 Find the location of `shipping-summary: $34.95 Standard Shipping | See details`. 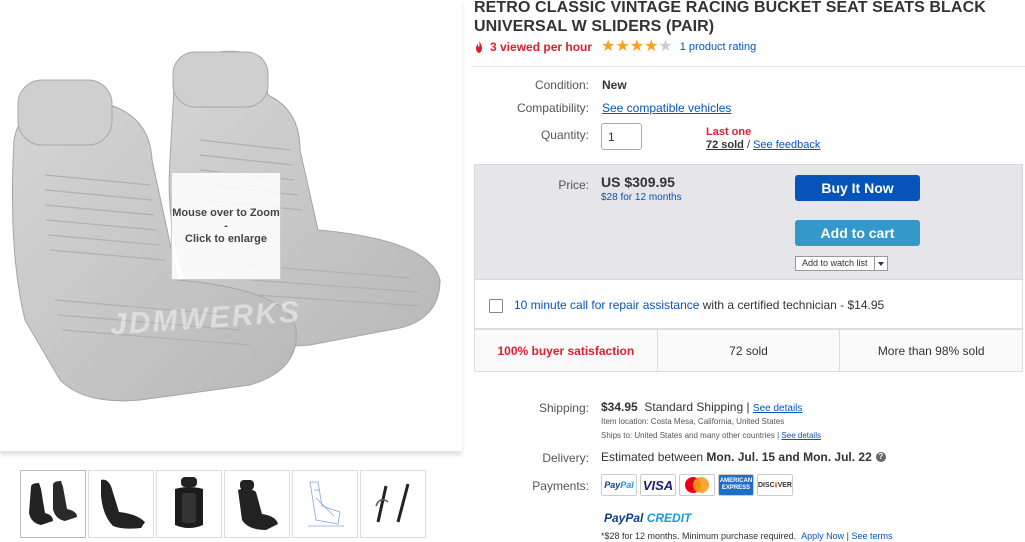

shipping-summary: $34.95 Standard Shipping | See details is located at coordinates (701, 407).